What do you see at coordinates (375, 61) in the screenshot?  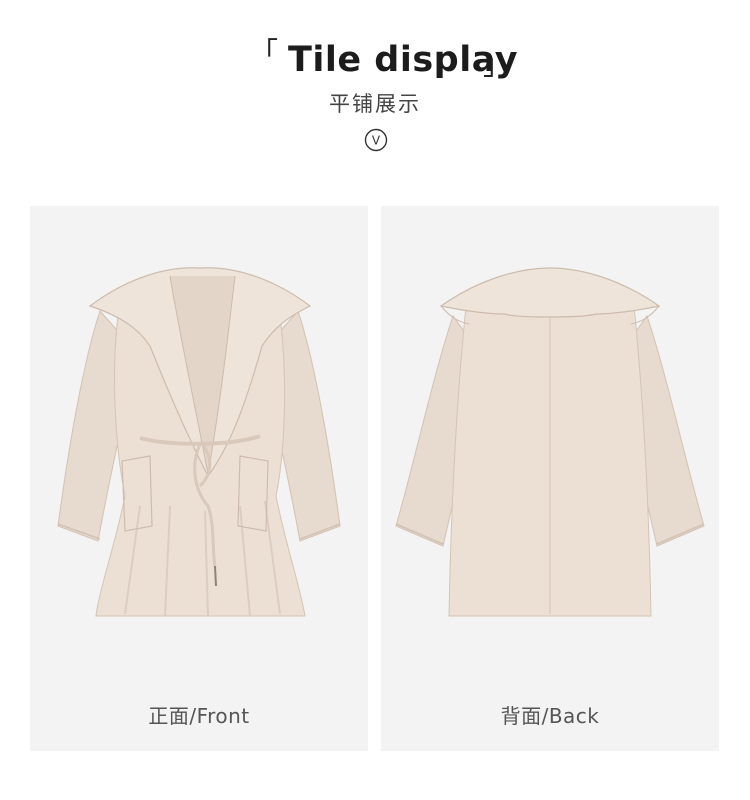 I see `section-title: 「 Tile display 」` at bounding box center [375, 61].